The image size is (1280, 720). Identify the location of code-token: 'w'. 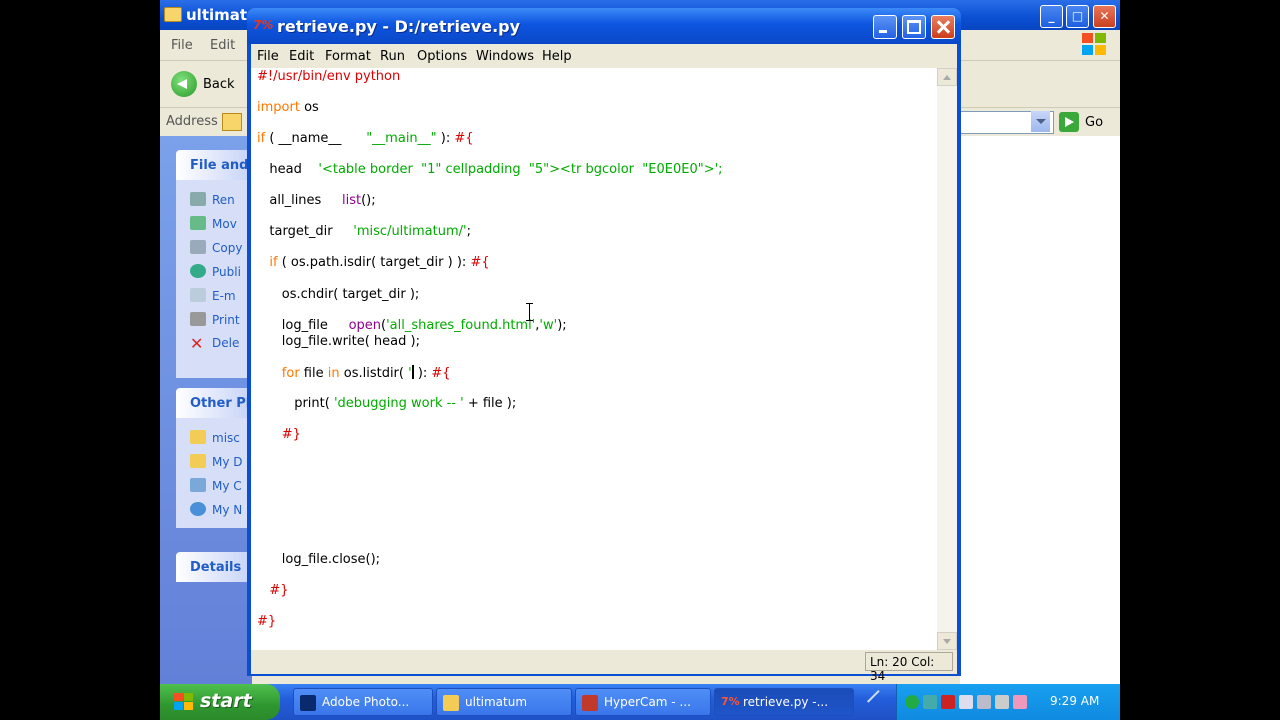
(548, 325).